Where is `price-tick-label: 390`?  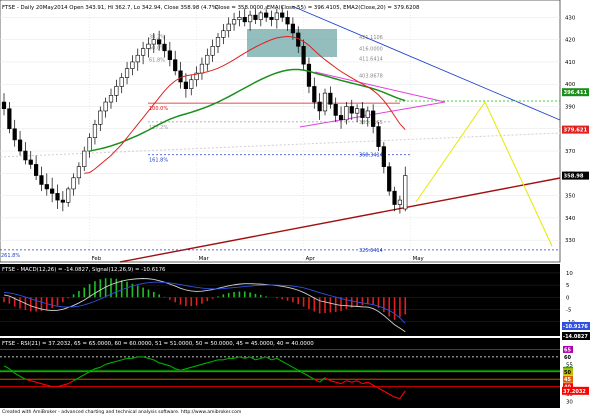
price-tick-label: 390 is located at coordinates (570, 107).